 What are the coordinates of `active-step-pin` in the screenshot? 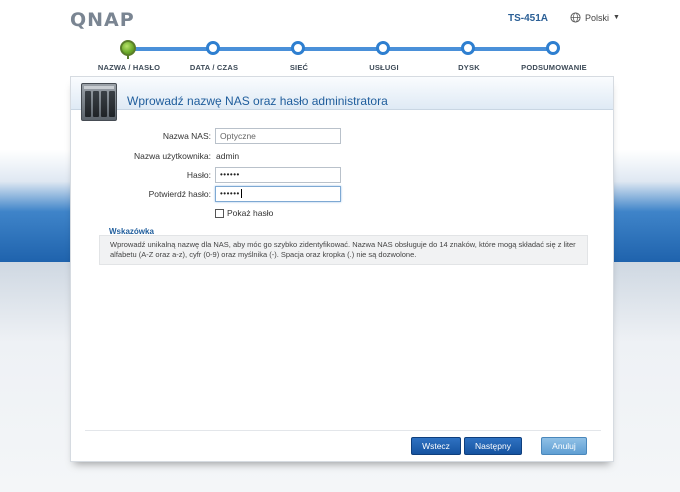 It's located at (128, 56).